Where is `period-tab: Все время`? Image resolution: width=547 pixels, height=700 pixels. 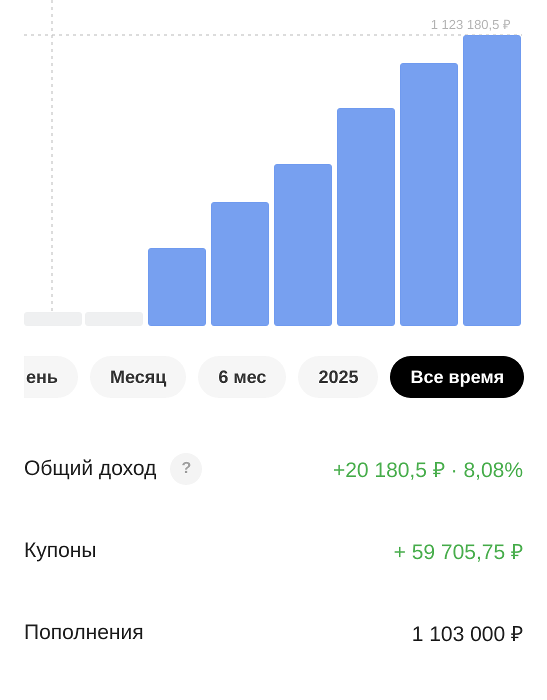 period-tab: Все время is located at coordinates (457, 377).